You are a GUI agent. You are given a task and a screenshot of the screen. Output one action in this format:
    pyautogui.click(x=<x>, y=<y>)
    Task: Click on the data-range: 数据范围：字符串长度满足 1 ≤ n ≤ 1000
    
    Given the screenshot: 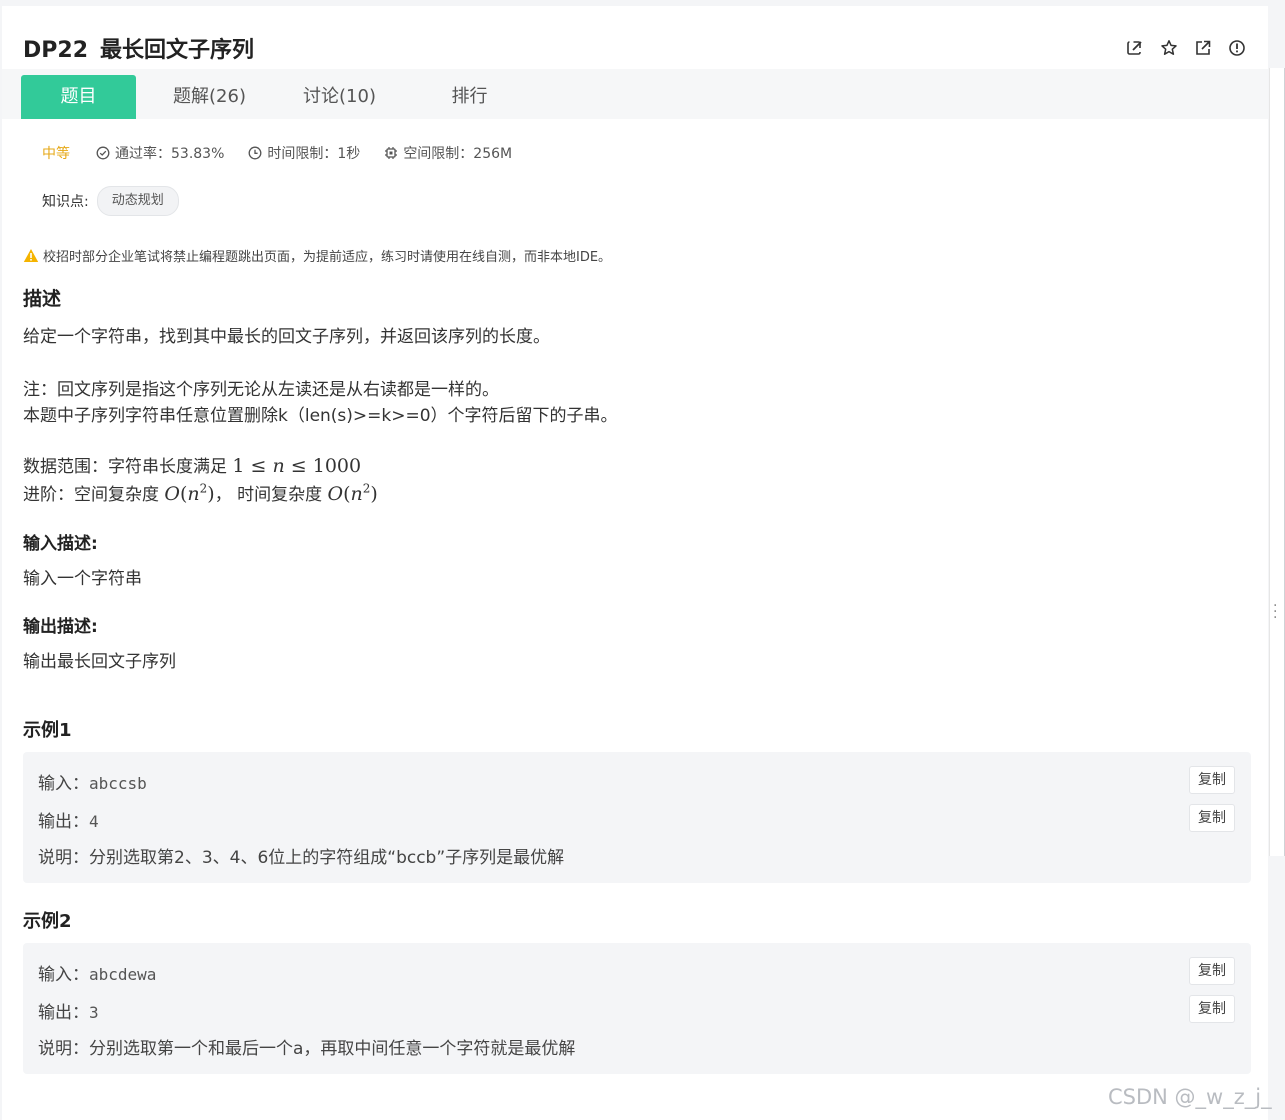 What is the action you would take?
    pyautogui.click(x=192, y=464)
    